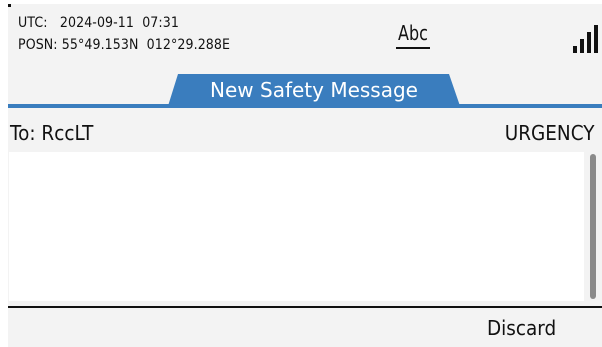 The height and width of the screenshot is (347, 602). Describe the element at coordinates (119, 23) in the screenshot. I see `utc-value: 2024-09-11 07:31` at that location.